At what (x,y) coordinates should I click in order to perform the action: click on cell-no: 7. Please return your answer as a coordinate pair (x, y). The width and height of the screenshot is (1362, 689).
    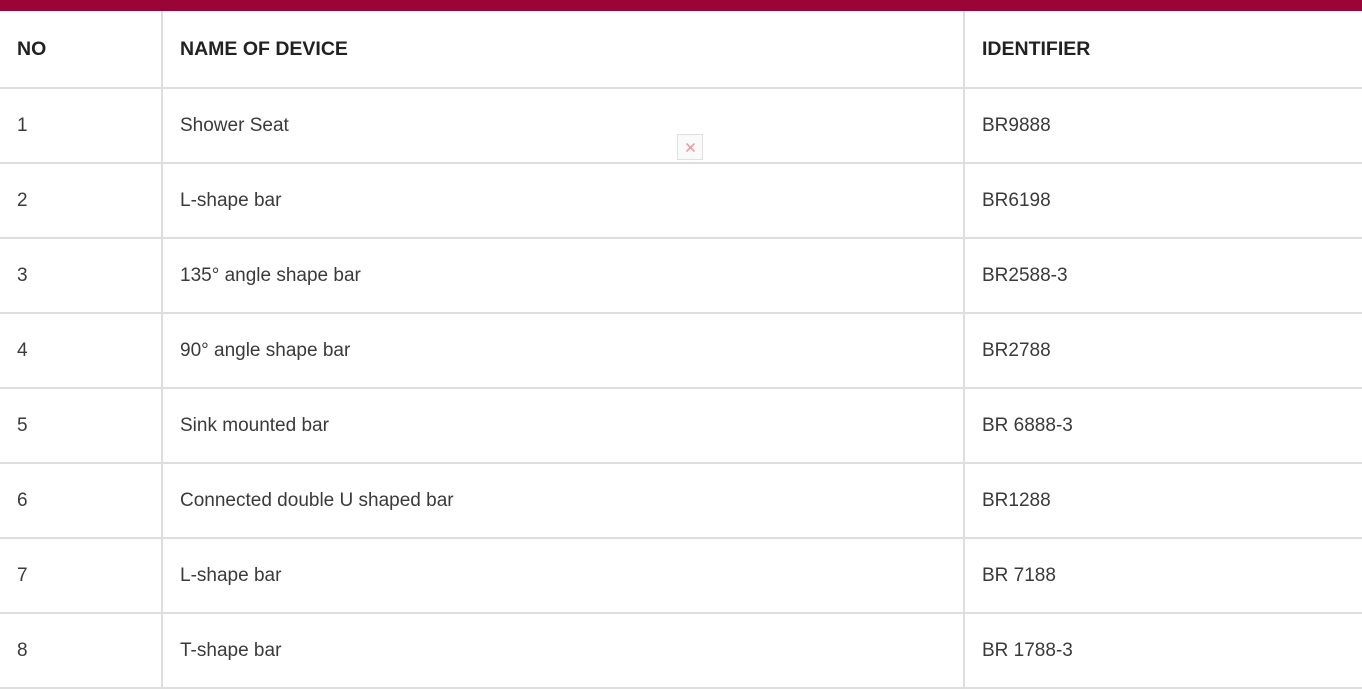
    Looking at the image, I should click on (81, 575).